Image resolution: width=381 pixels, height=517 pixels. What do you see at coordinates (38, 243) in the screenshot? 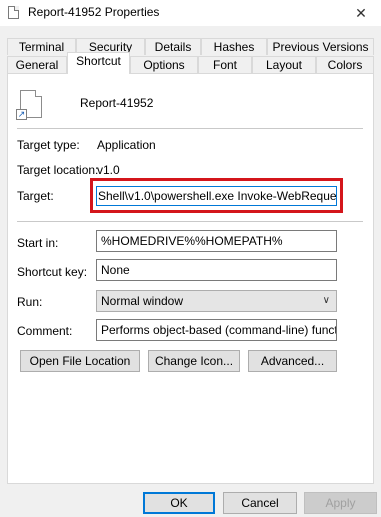
I see `start-in-label: Start in:` at bounding box center [38, 243].